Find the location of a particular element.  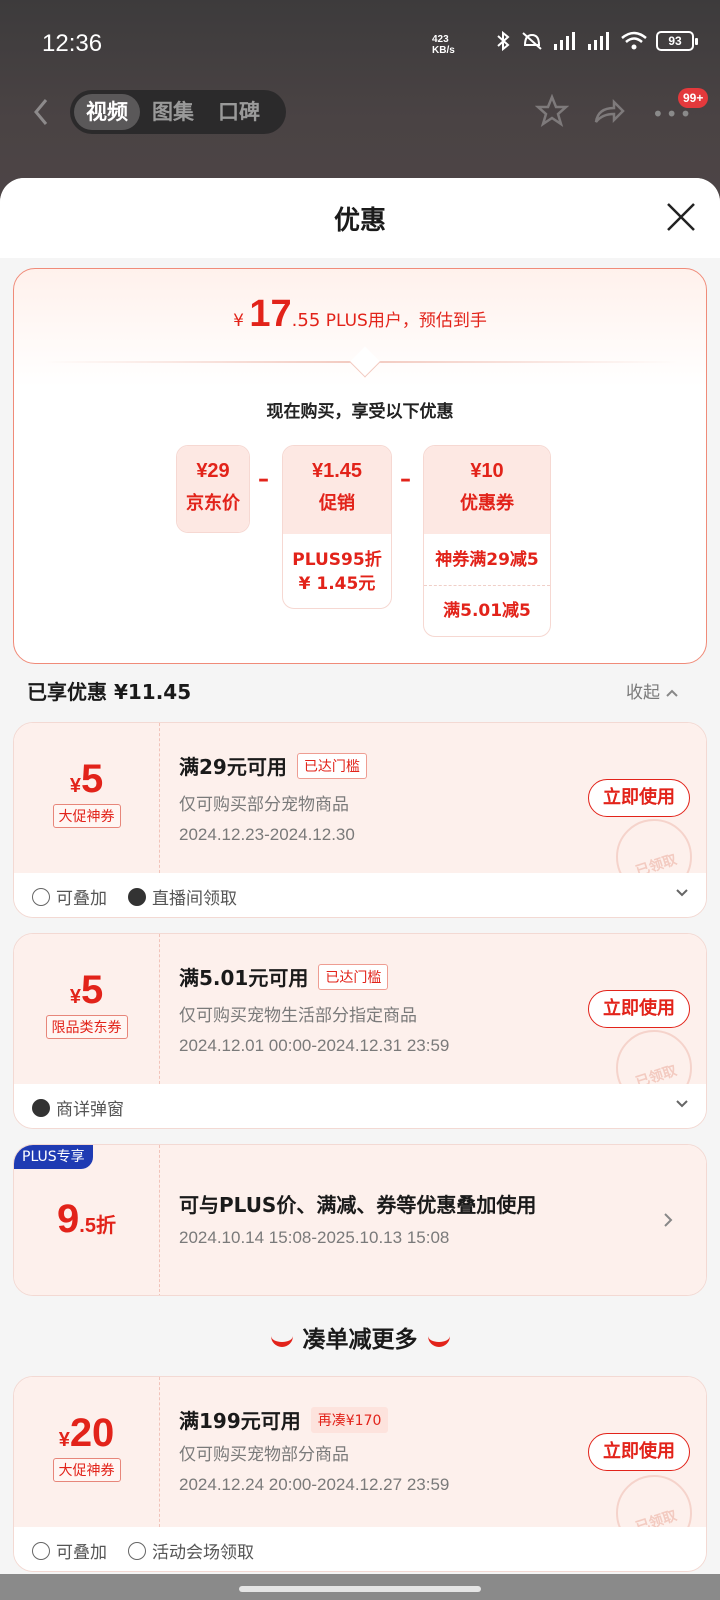

network-speed: 423 KB/s is located at coordinates (443, 45).